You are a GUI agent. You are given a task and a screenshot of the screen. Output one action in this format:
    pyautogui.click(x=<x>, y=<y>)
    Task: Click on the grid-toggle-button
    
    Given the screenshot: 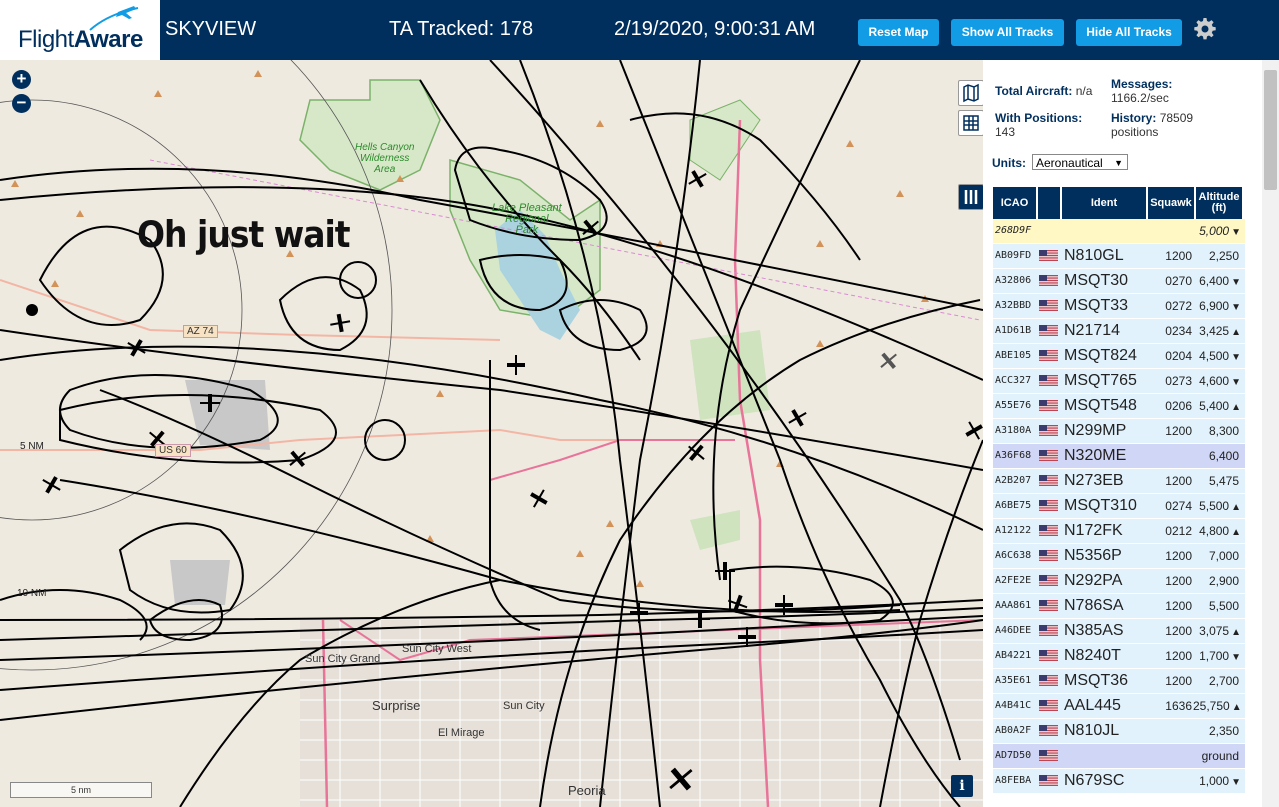 What is the action you would take?
    pyautogui.click(x=970, y=123)
    